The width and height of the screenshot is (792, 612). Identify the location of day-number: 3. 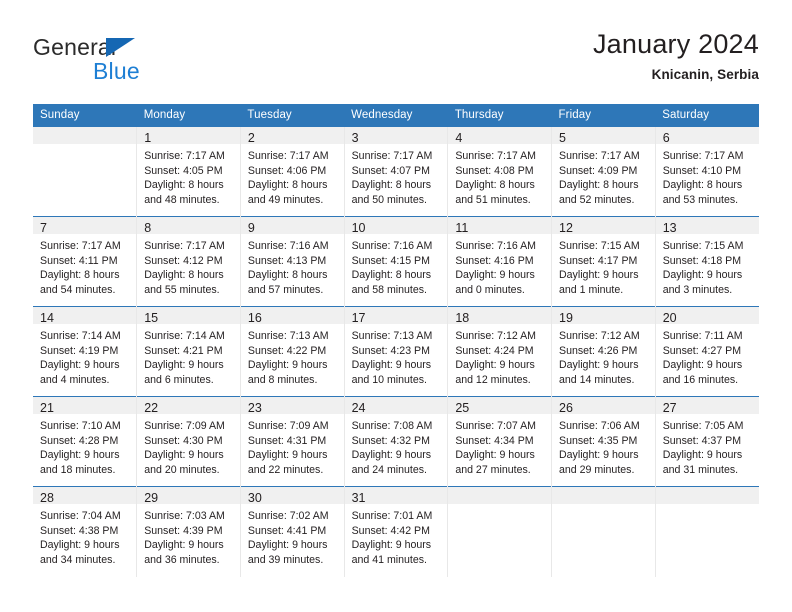
(355, 138).